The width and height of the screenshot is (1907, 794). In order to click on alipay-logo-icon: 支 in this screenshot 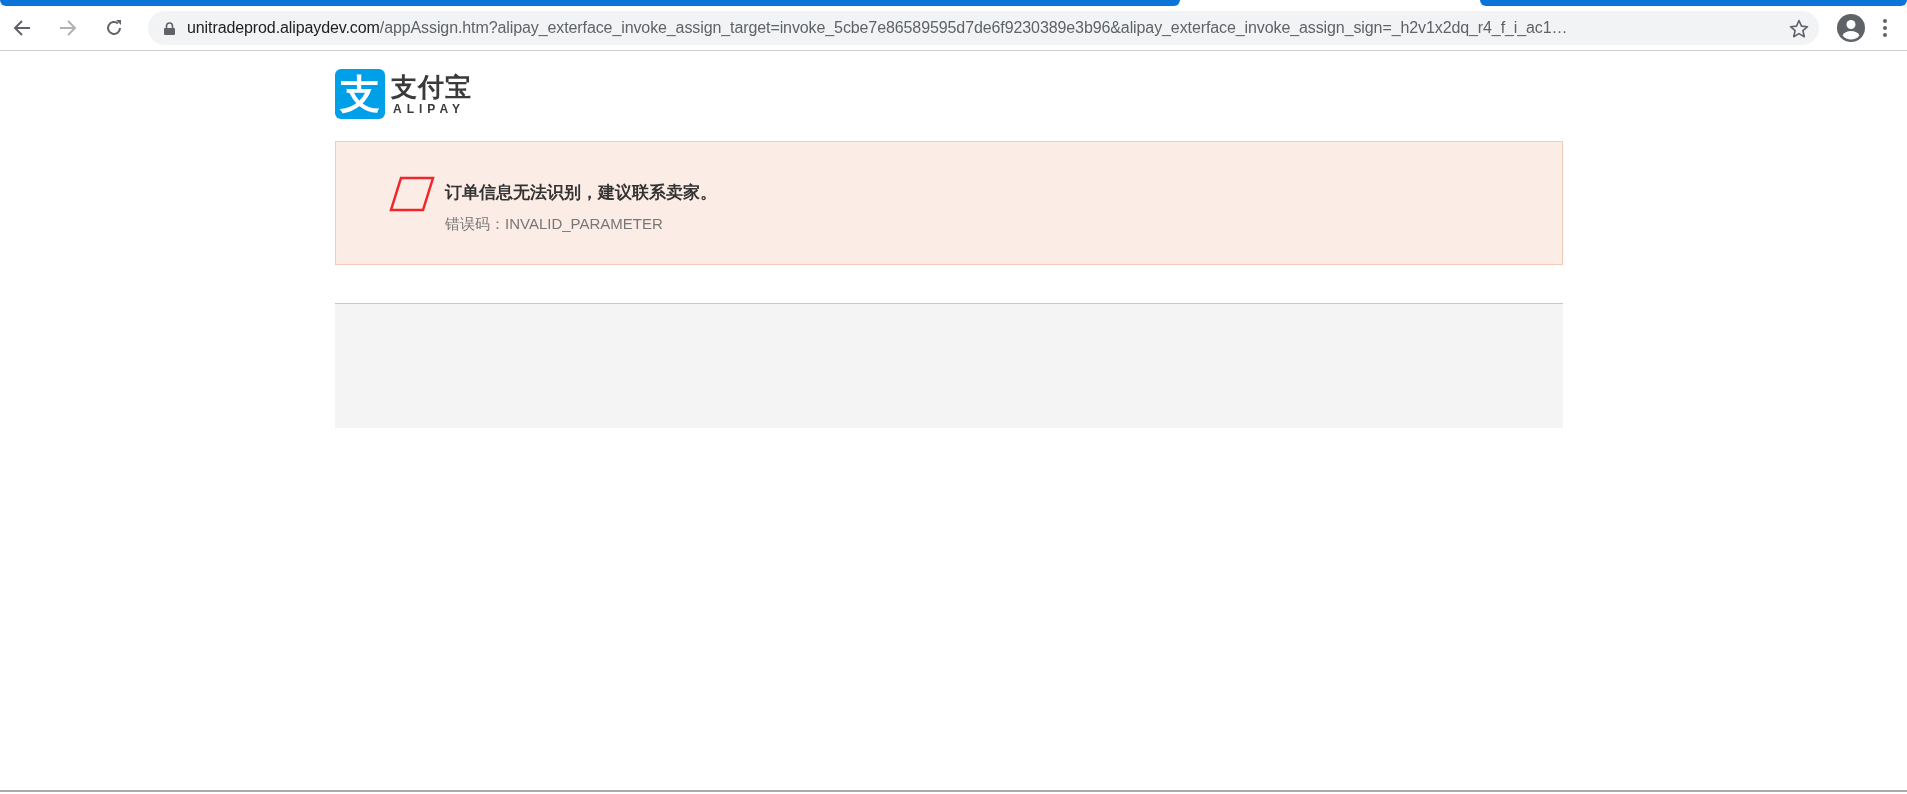, I will do `click(360, 93)`.